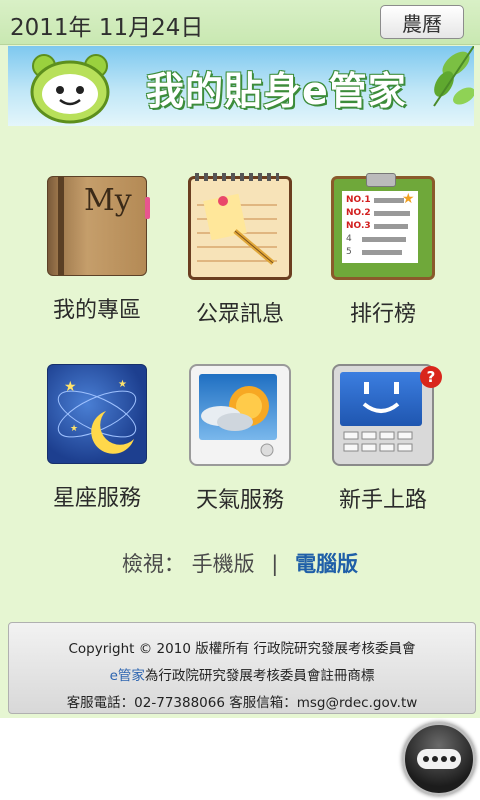  What do you see at coordinates (127, 676) in the screenshot?
I see `brand-name: e管家` at bounding box center [127, 676].